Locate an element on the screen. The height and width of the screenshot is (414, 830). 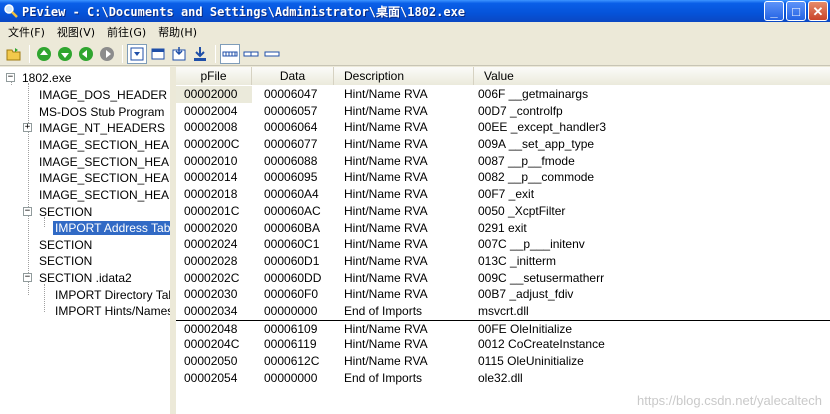
open-file-icon is located at coordinates (13, 53).